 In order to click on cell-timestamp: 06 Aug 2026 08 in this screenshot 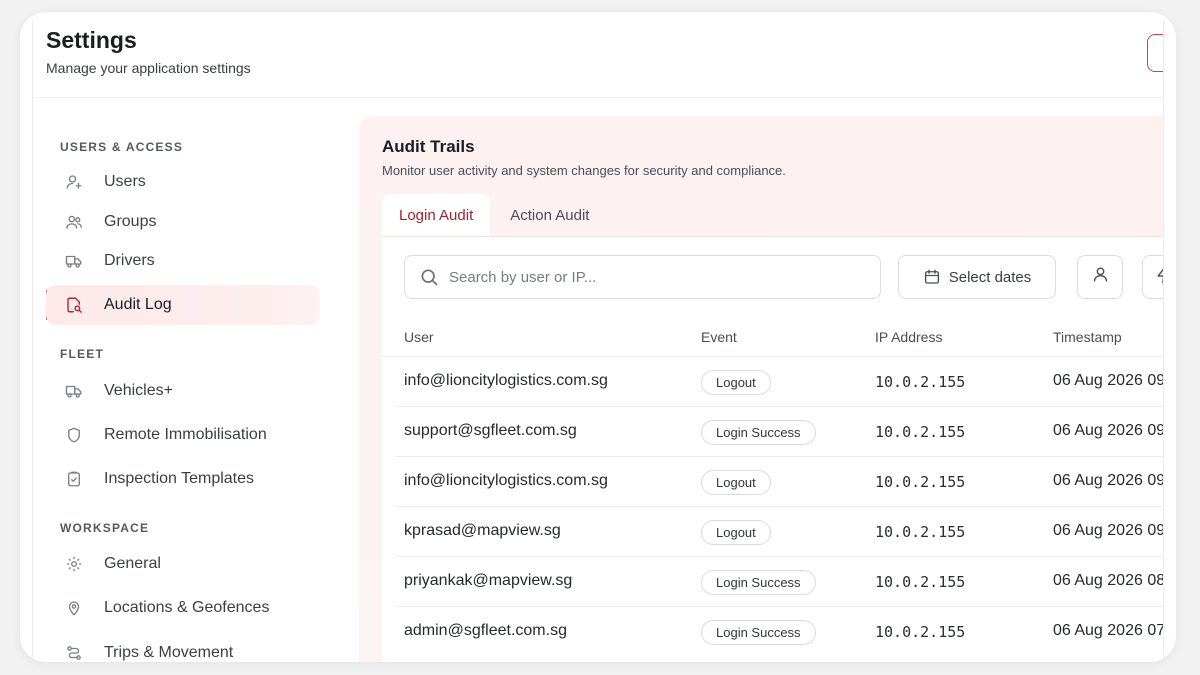, I will do `click(1108, 580)`.